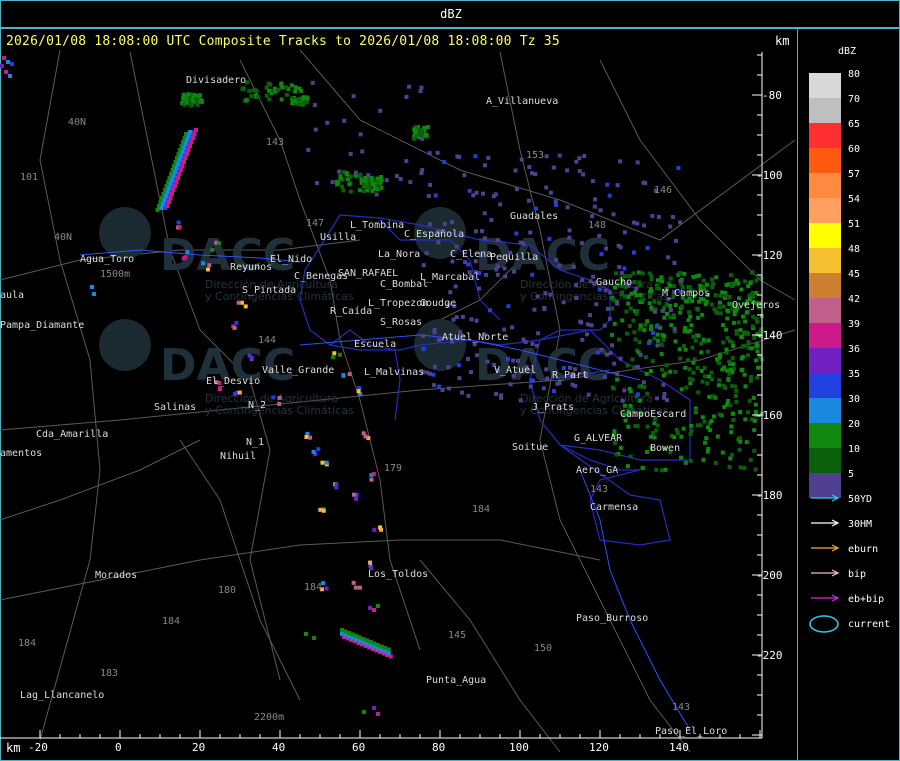 The height and width of the screenshot is (761, 900). Describe the element at coordinates (679, 747) in the screenshot. I see `x-tick-label: 140` at that location.